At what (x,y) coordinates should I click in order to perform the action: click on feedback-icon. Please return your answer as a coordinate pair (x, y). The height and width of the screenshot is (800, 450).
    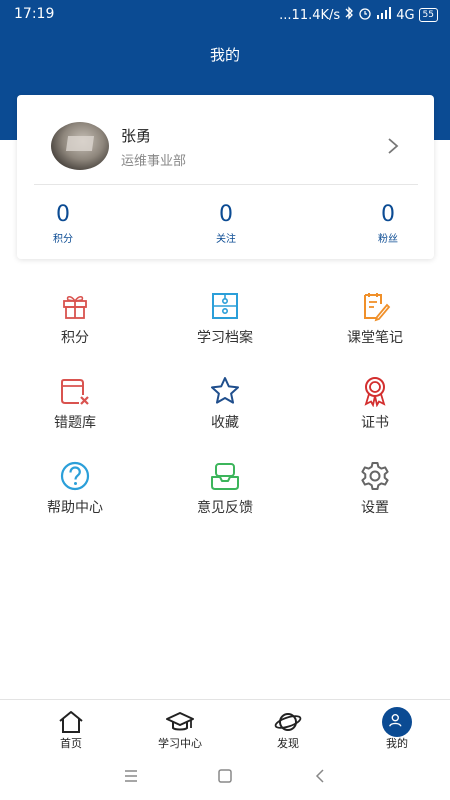
    Looking at the image, I should click on (225, 476).